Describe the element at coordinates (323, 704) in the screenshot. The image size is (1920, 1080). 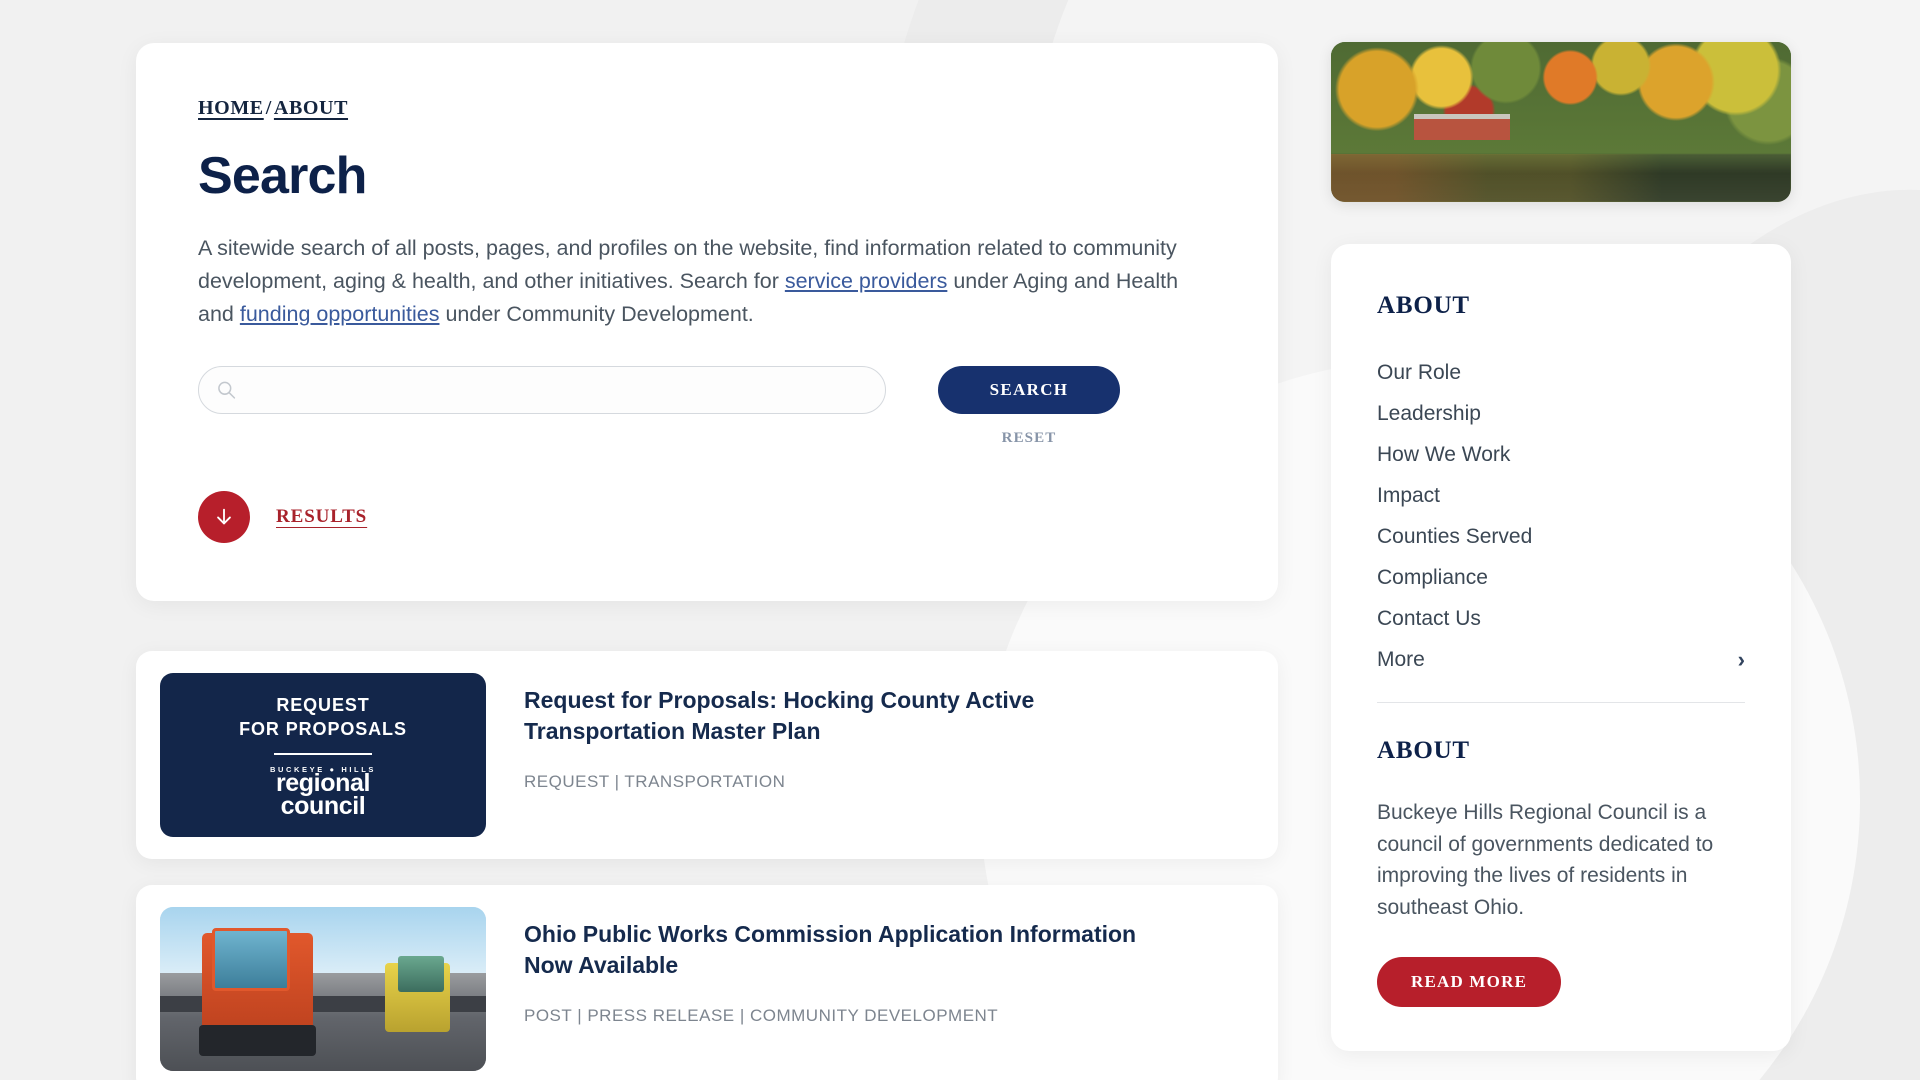
I see `rfp-thumb-line1: REQUEST` at that location.